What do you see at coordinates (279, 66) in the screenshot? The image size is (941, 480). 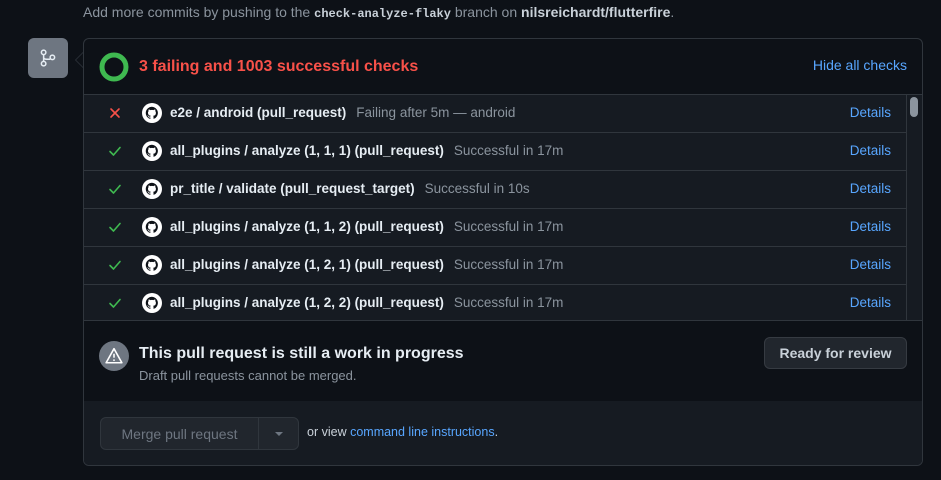 I see `checks-summary-title: 3 failing and 1003 successful checks` at bounding box center [279, 66].